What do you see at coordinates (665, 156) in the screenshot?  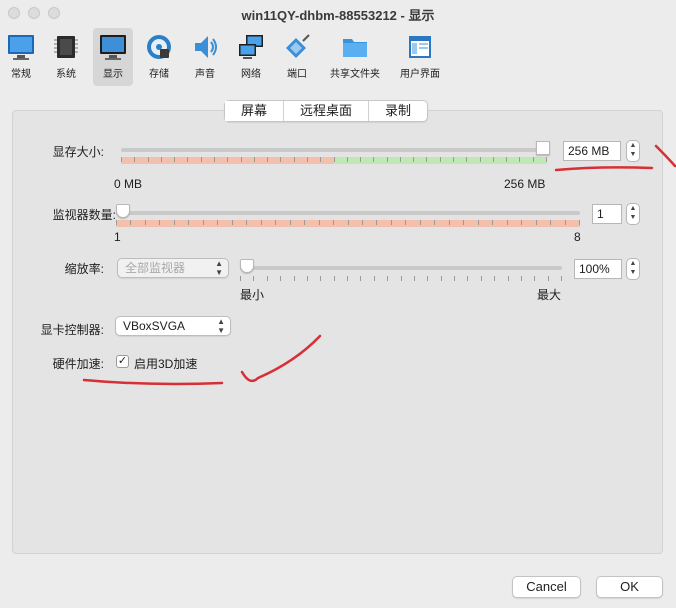 I see `annotation-mark-edge` at bounding box center [665, 156].